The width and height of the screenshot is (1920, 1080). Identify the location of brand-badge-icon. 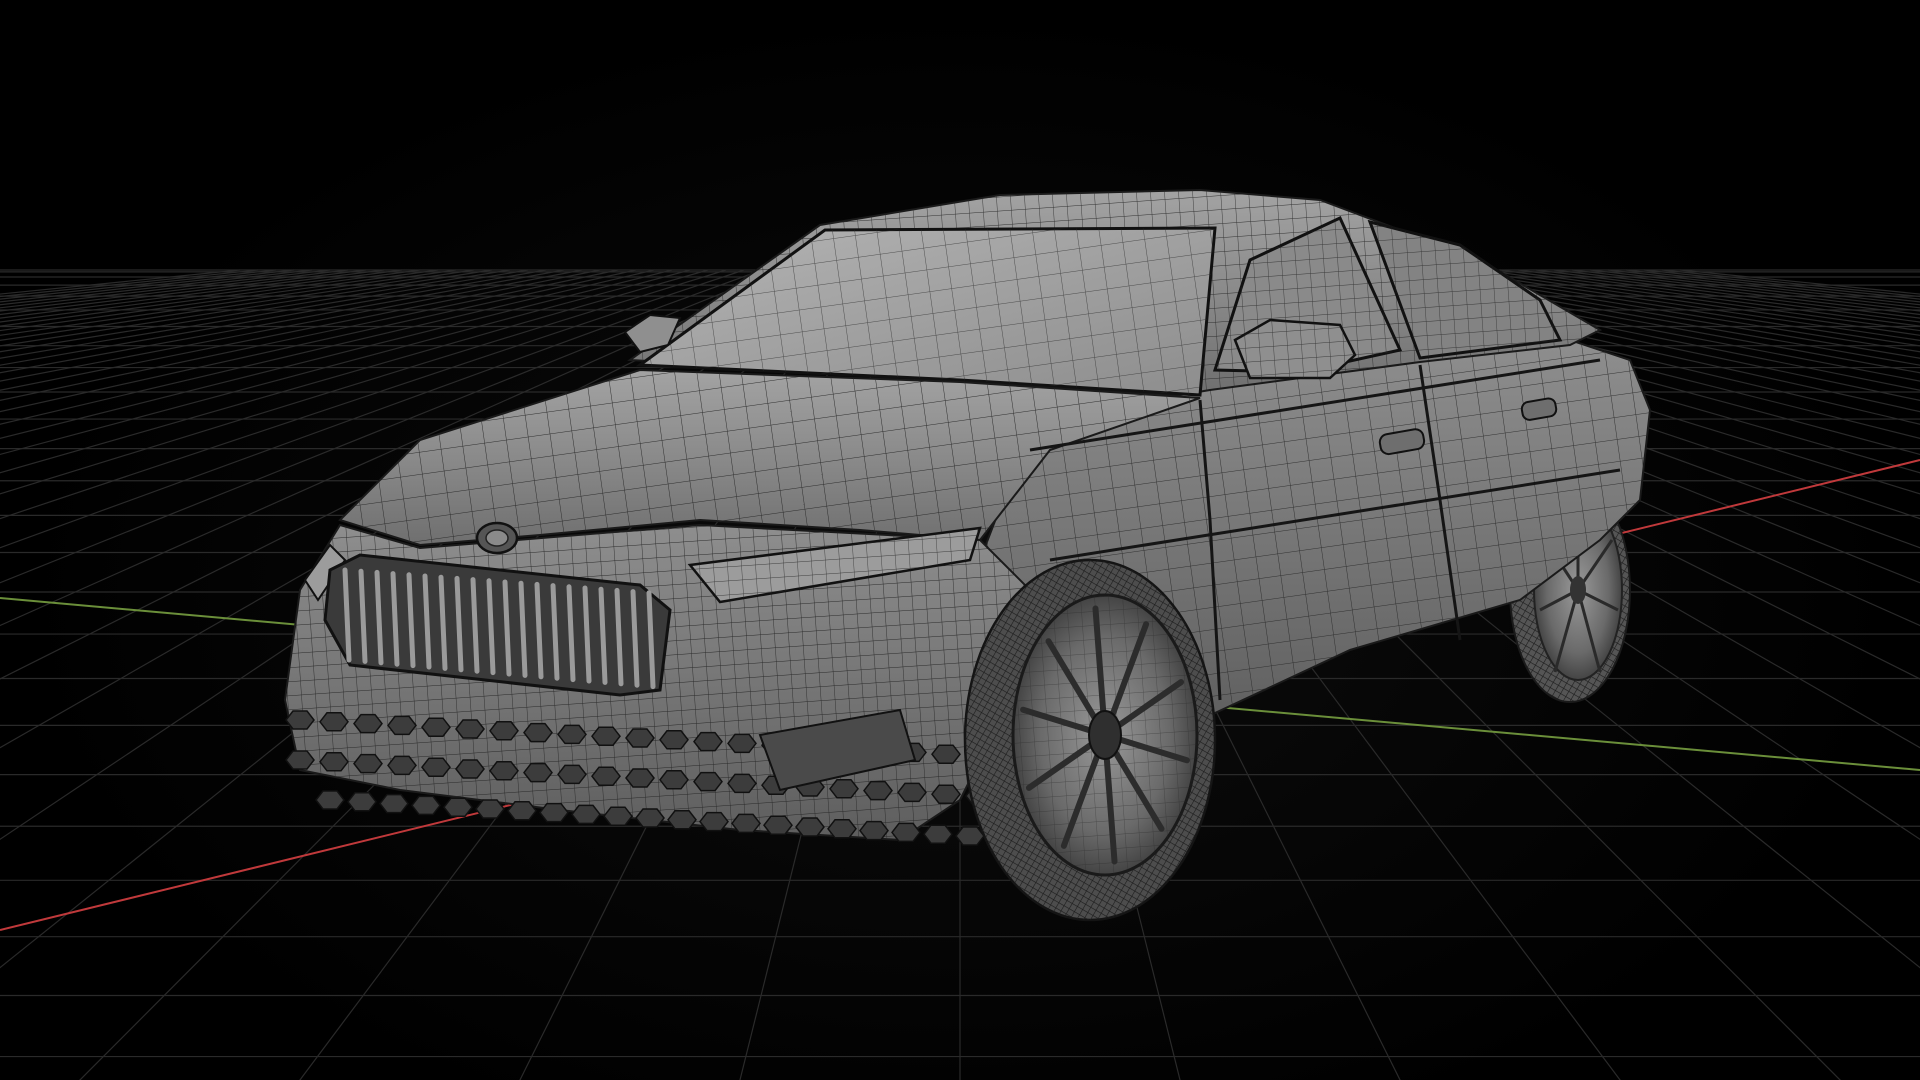
(497, 538).